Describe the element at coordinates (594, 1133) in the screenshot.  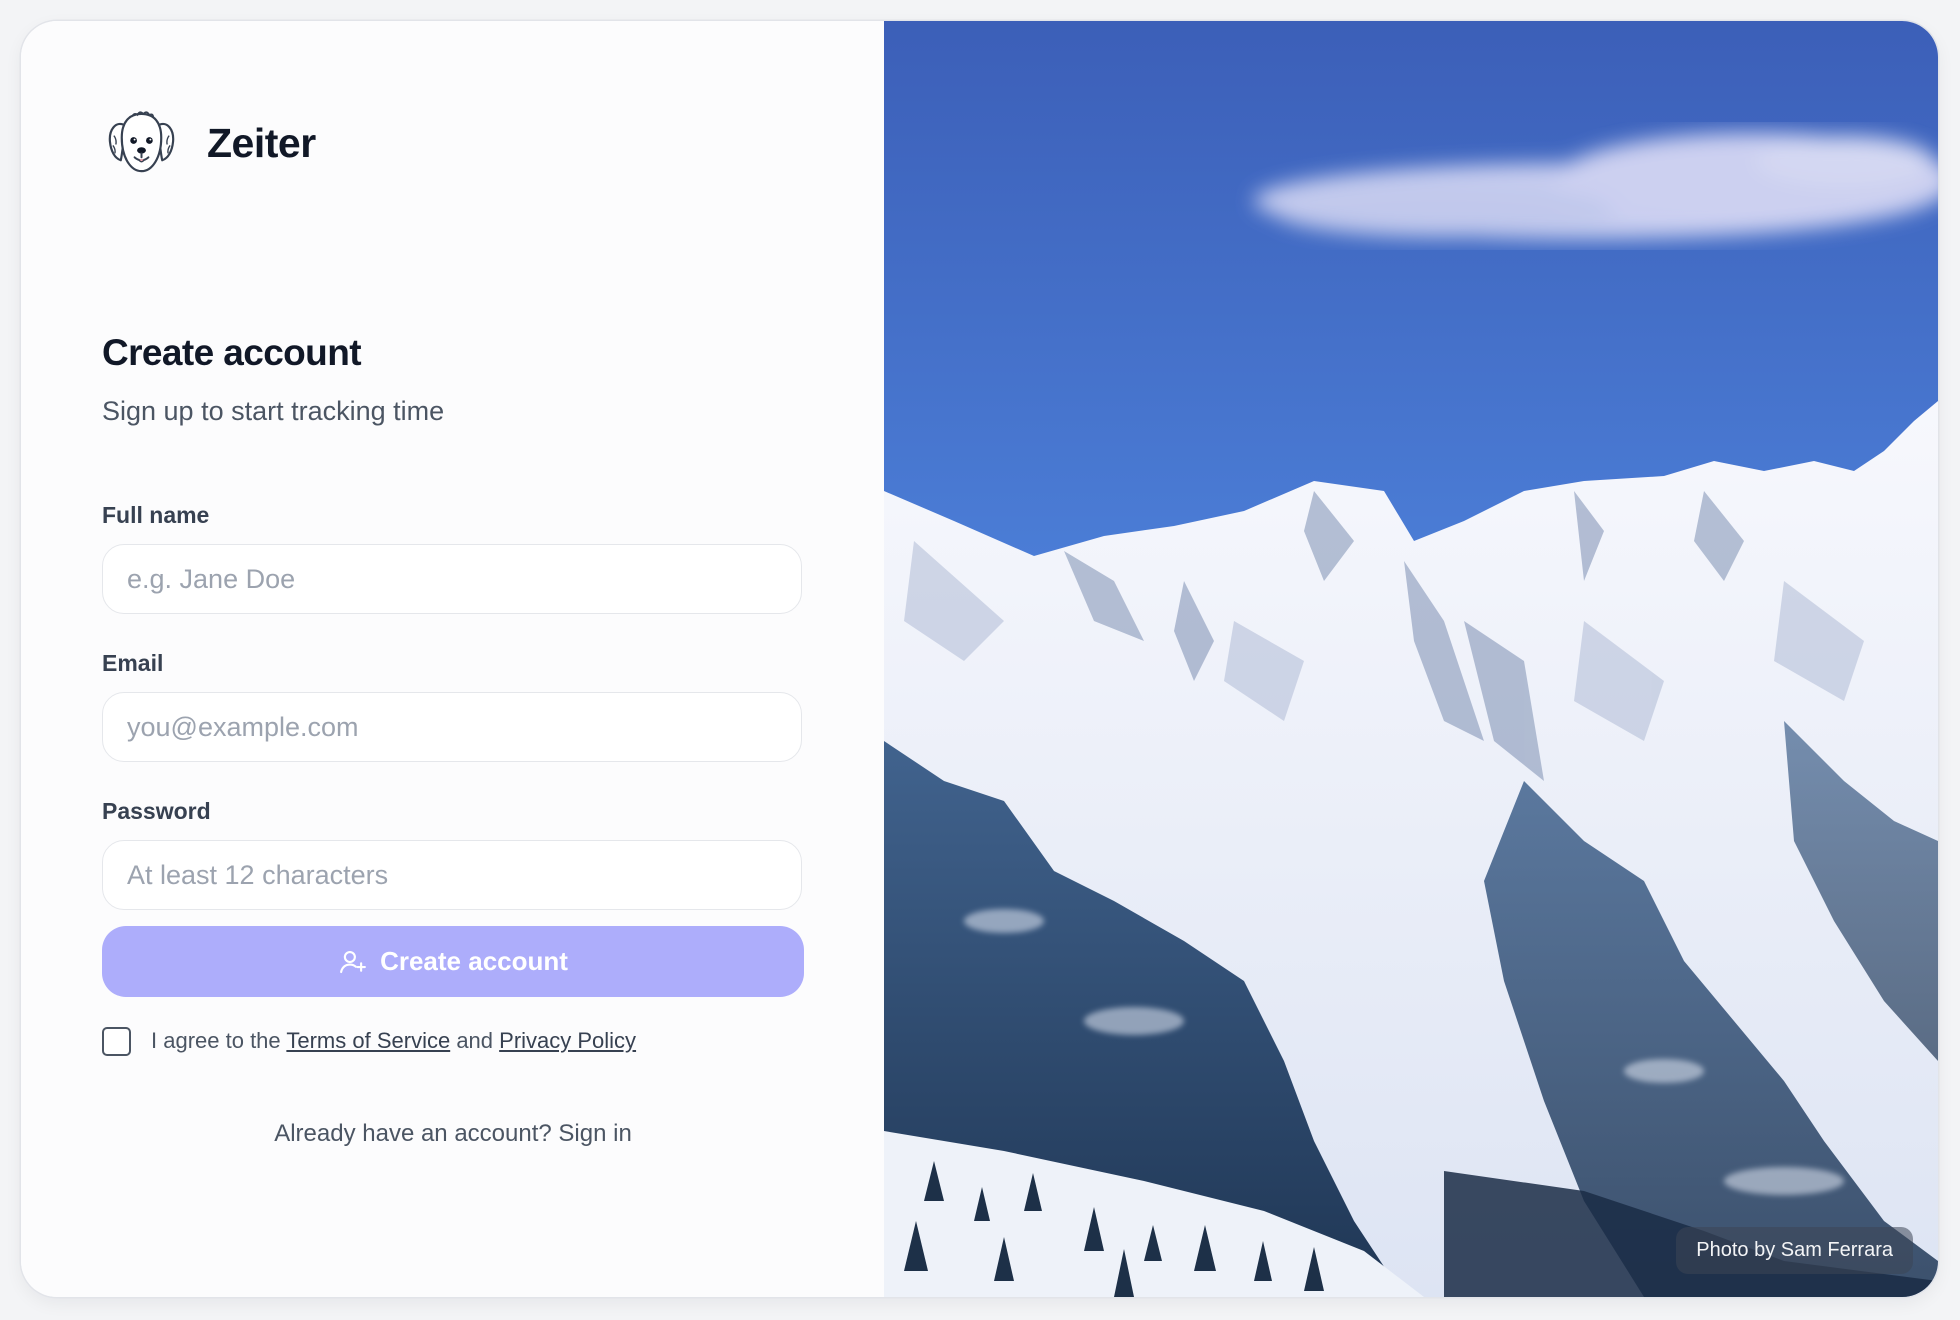
I see `sign-in-link: Sign in` at that location.